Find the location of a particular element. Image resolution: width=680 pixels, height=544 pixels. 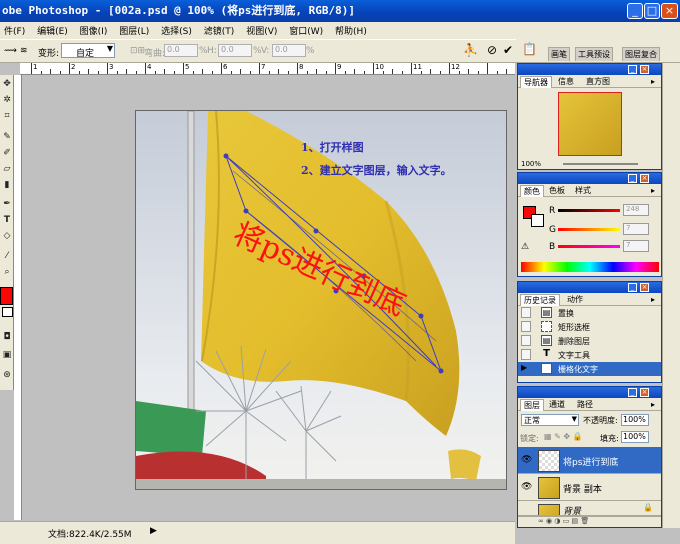

menu-layer: 图层(L) is located at coordinates (134, 29).